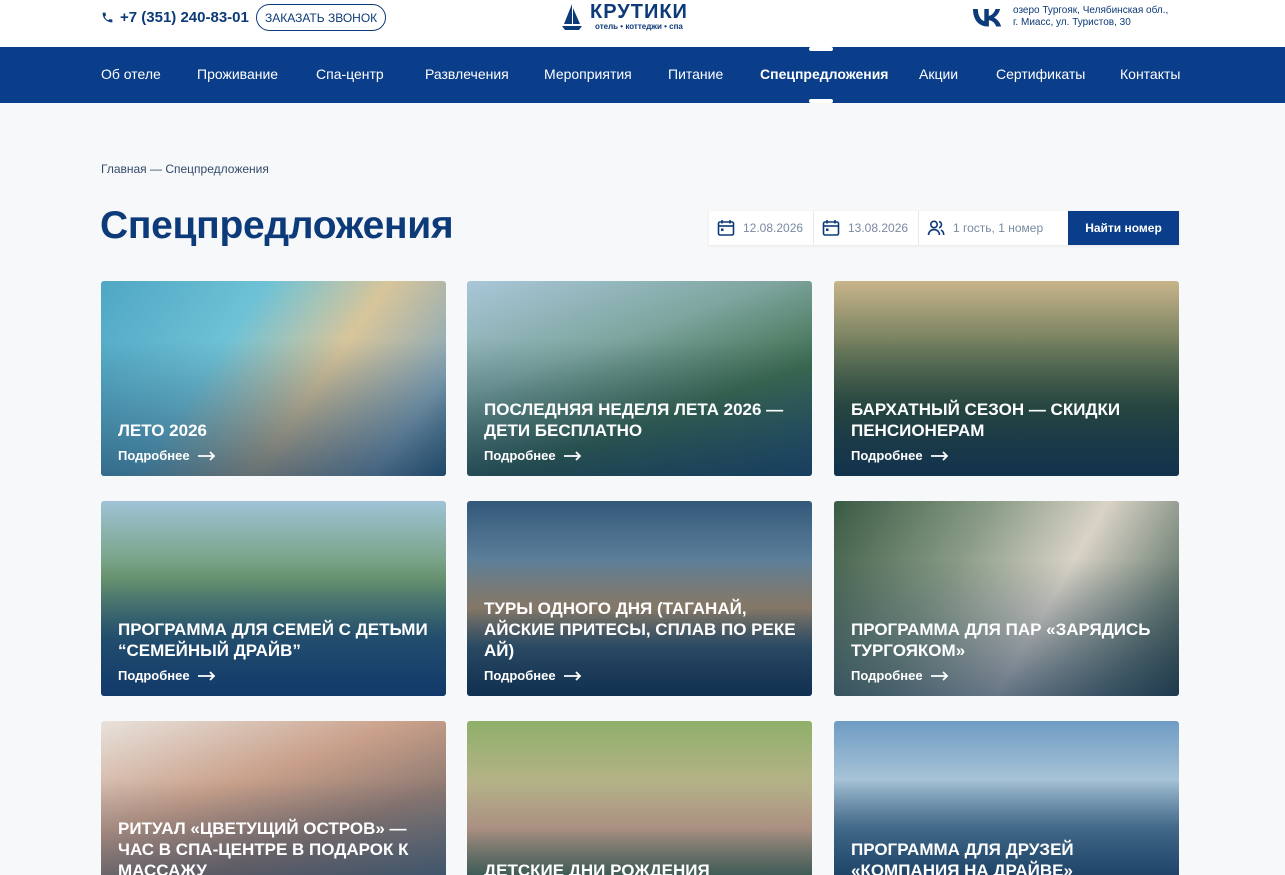 This screenshot has width=1285, height=875. I want to click on phone-link: +7 (351) 240-83-01, so click(175, 17).